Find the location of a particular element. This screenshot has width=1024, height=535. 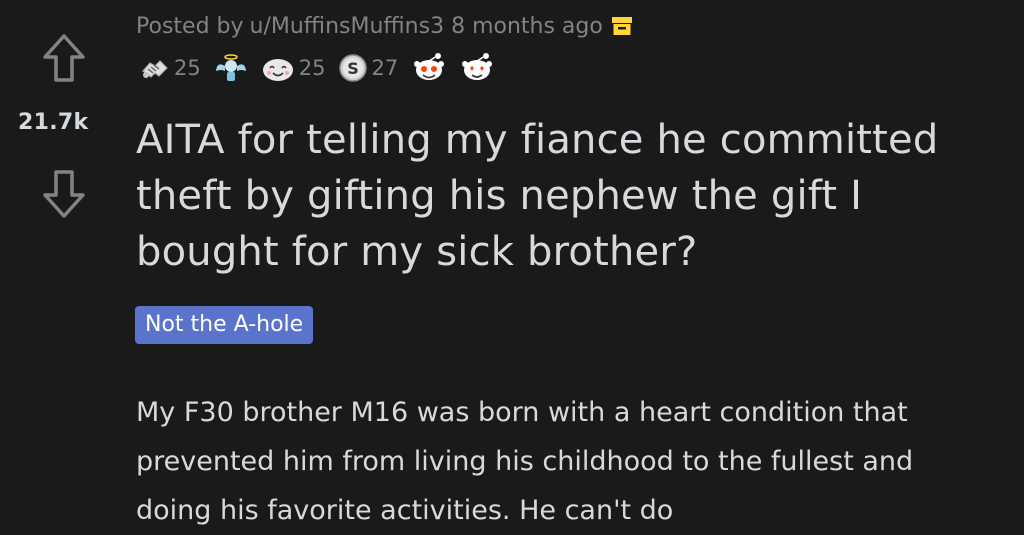

svg-text: S is located at coordinates (354, 68).